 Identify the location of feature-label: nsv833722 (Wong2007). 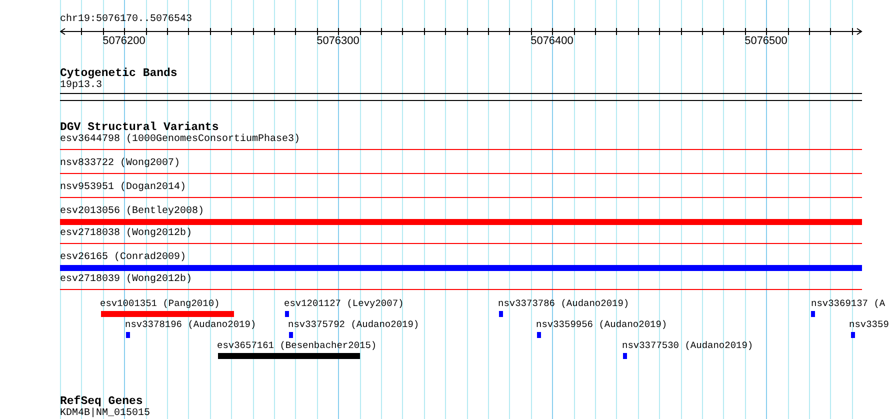
(120, 164).